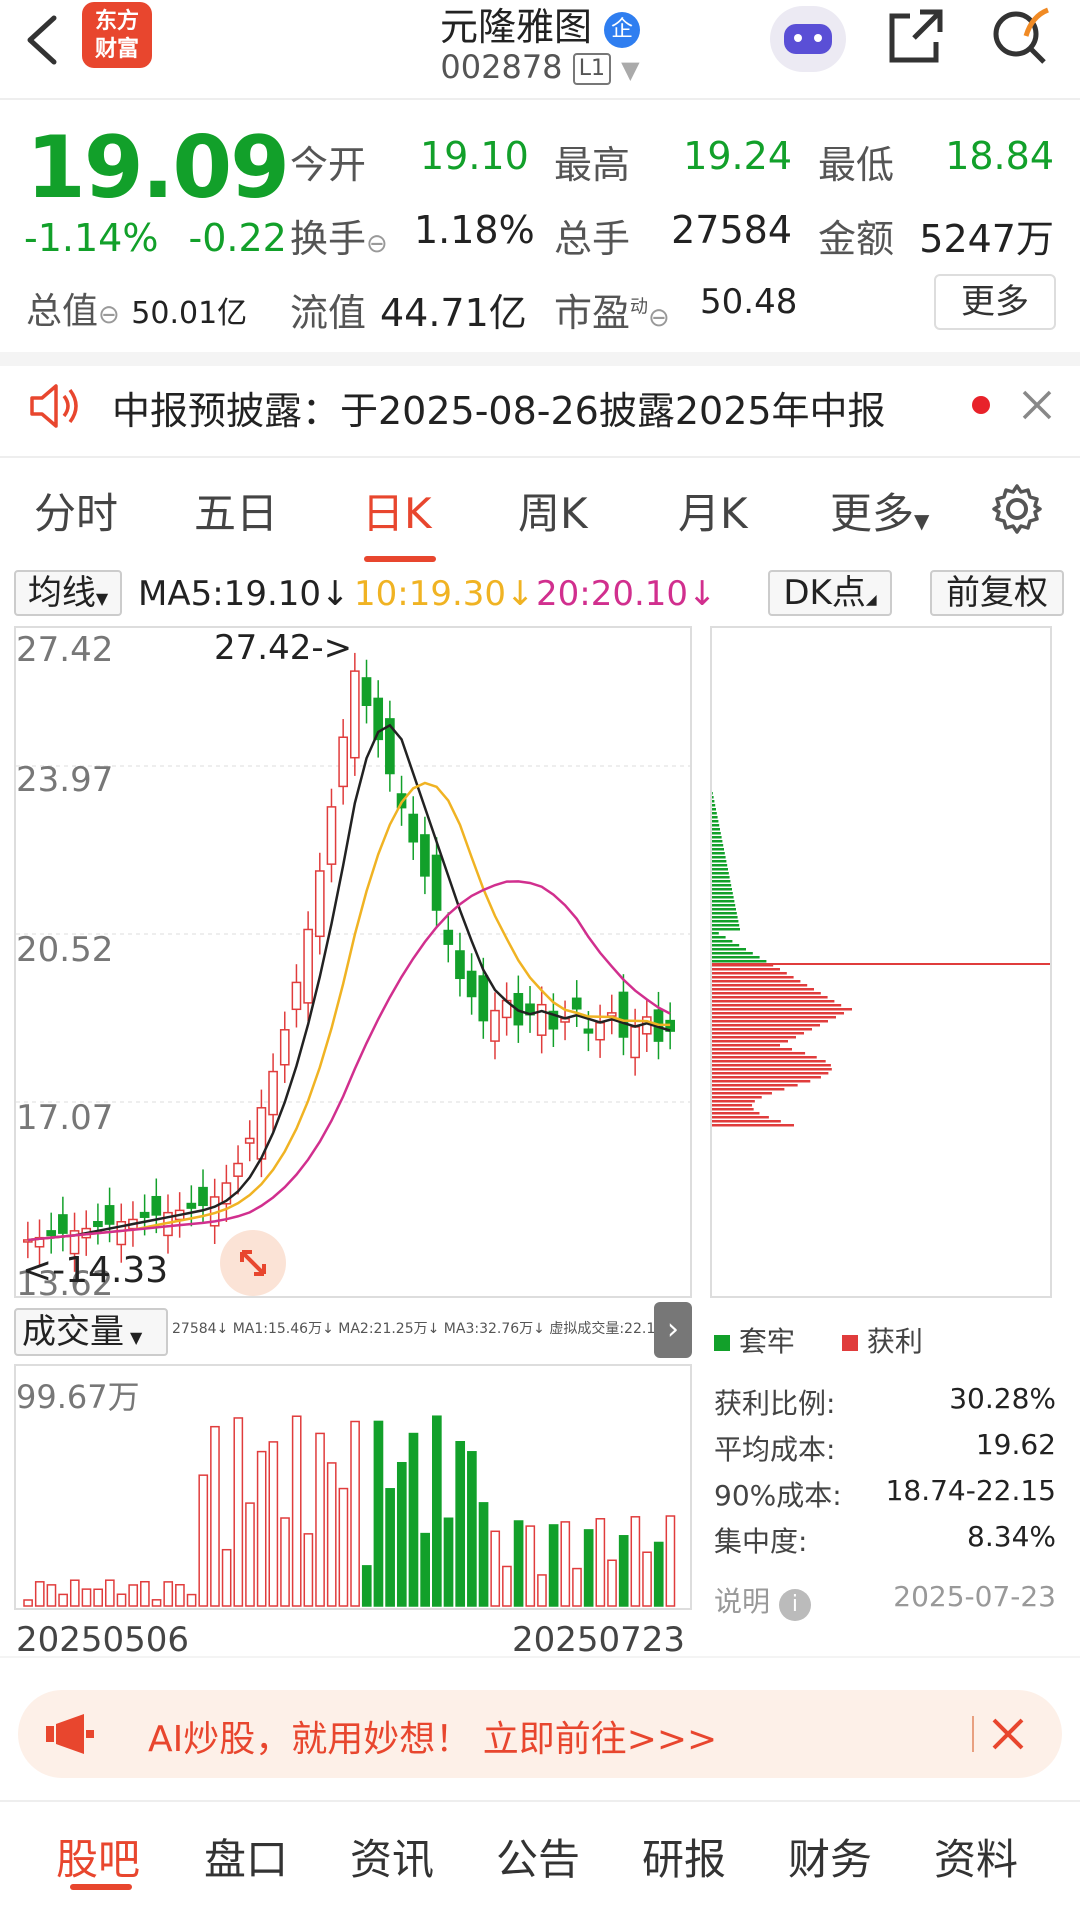  I want to click on tab-financials: 财务, so click(830, 1856).